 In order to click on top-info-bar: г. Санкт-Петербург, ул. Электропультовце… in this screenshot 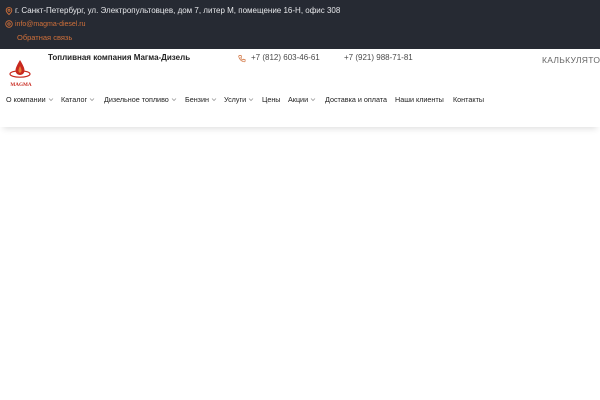, I will do `click(300, 24)`.